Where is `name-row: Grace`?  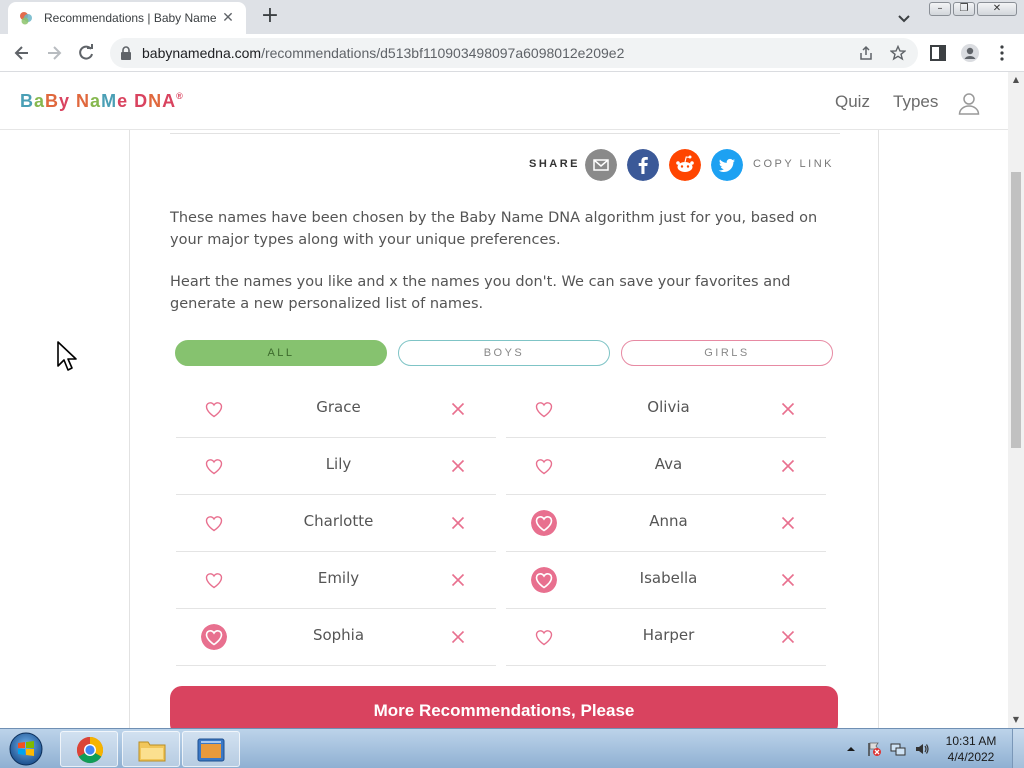 name-row: Grace is located at coordinates (336, 409).